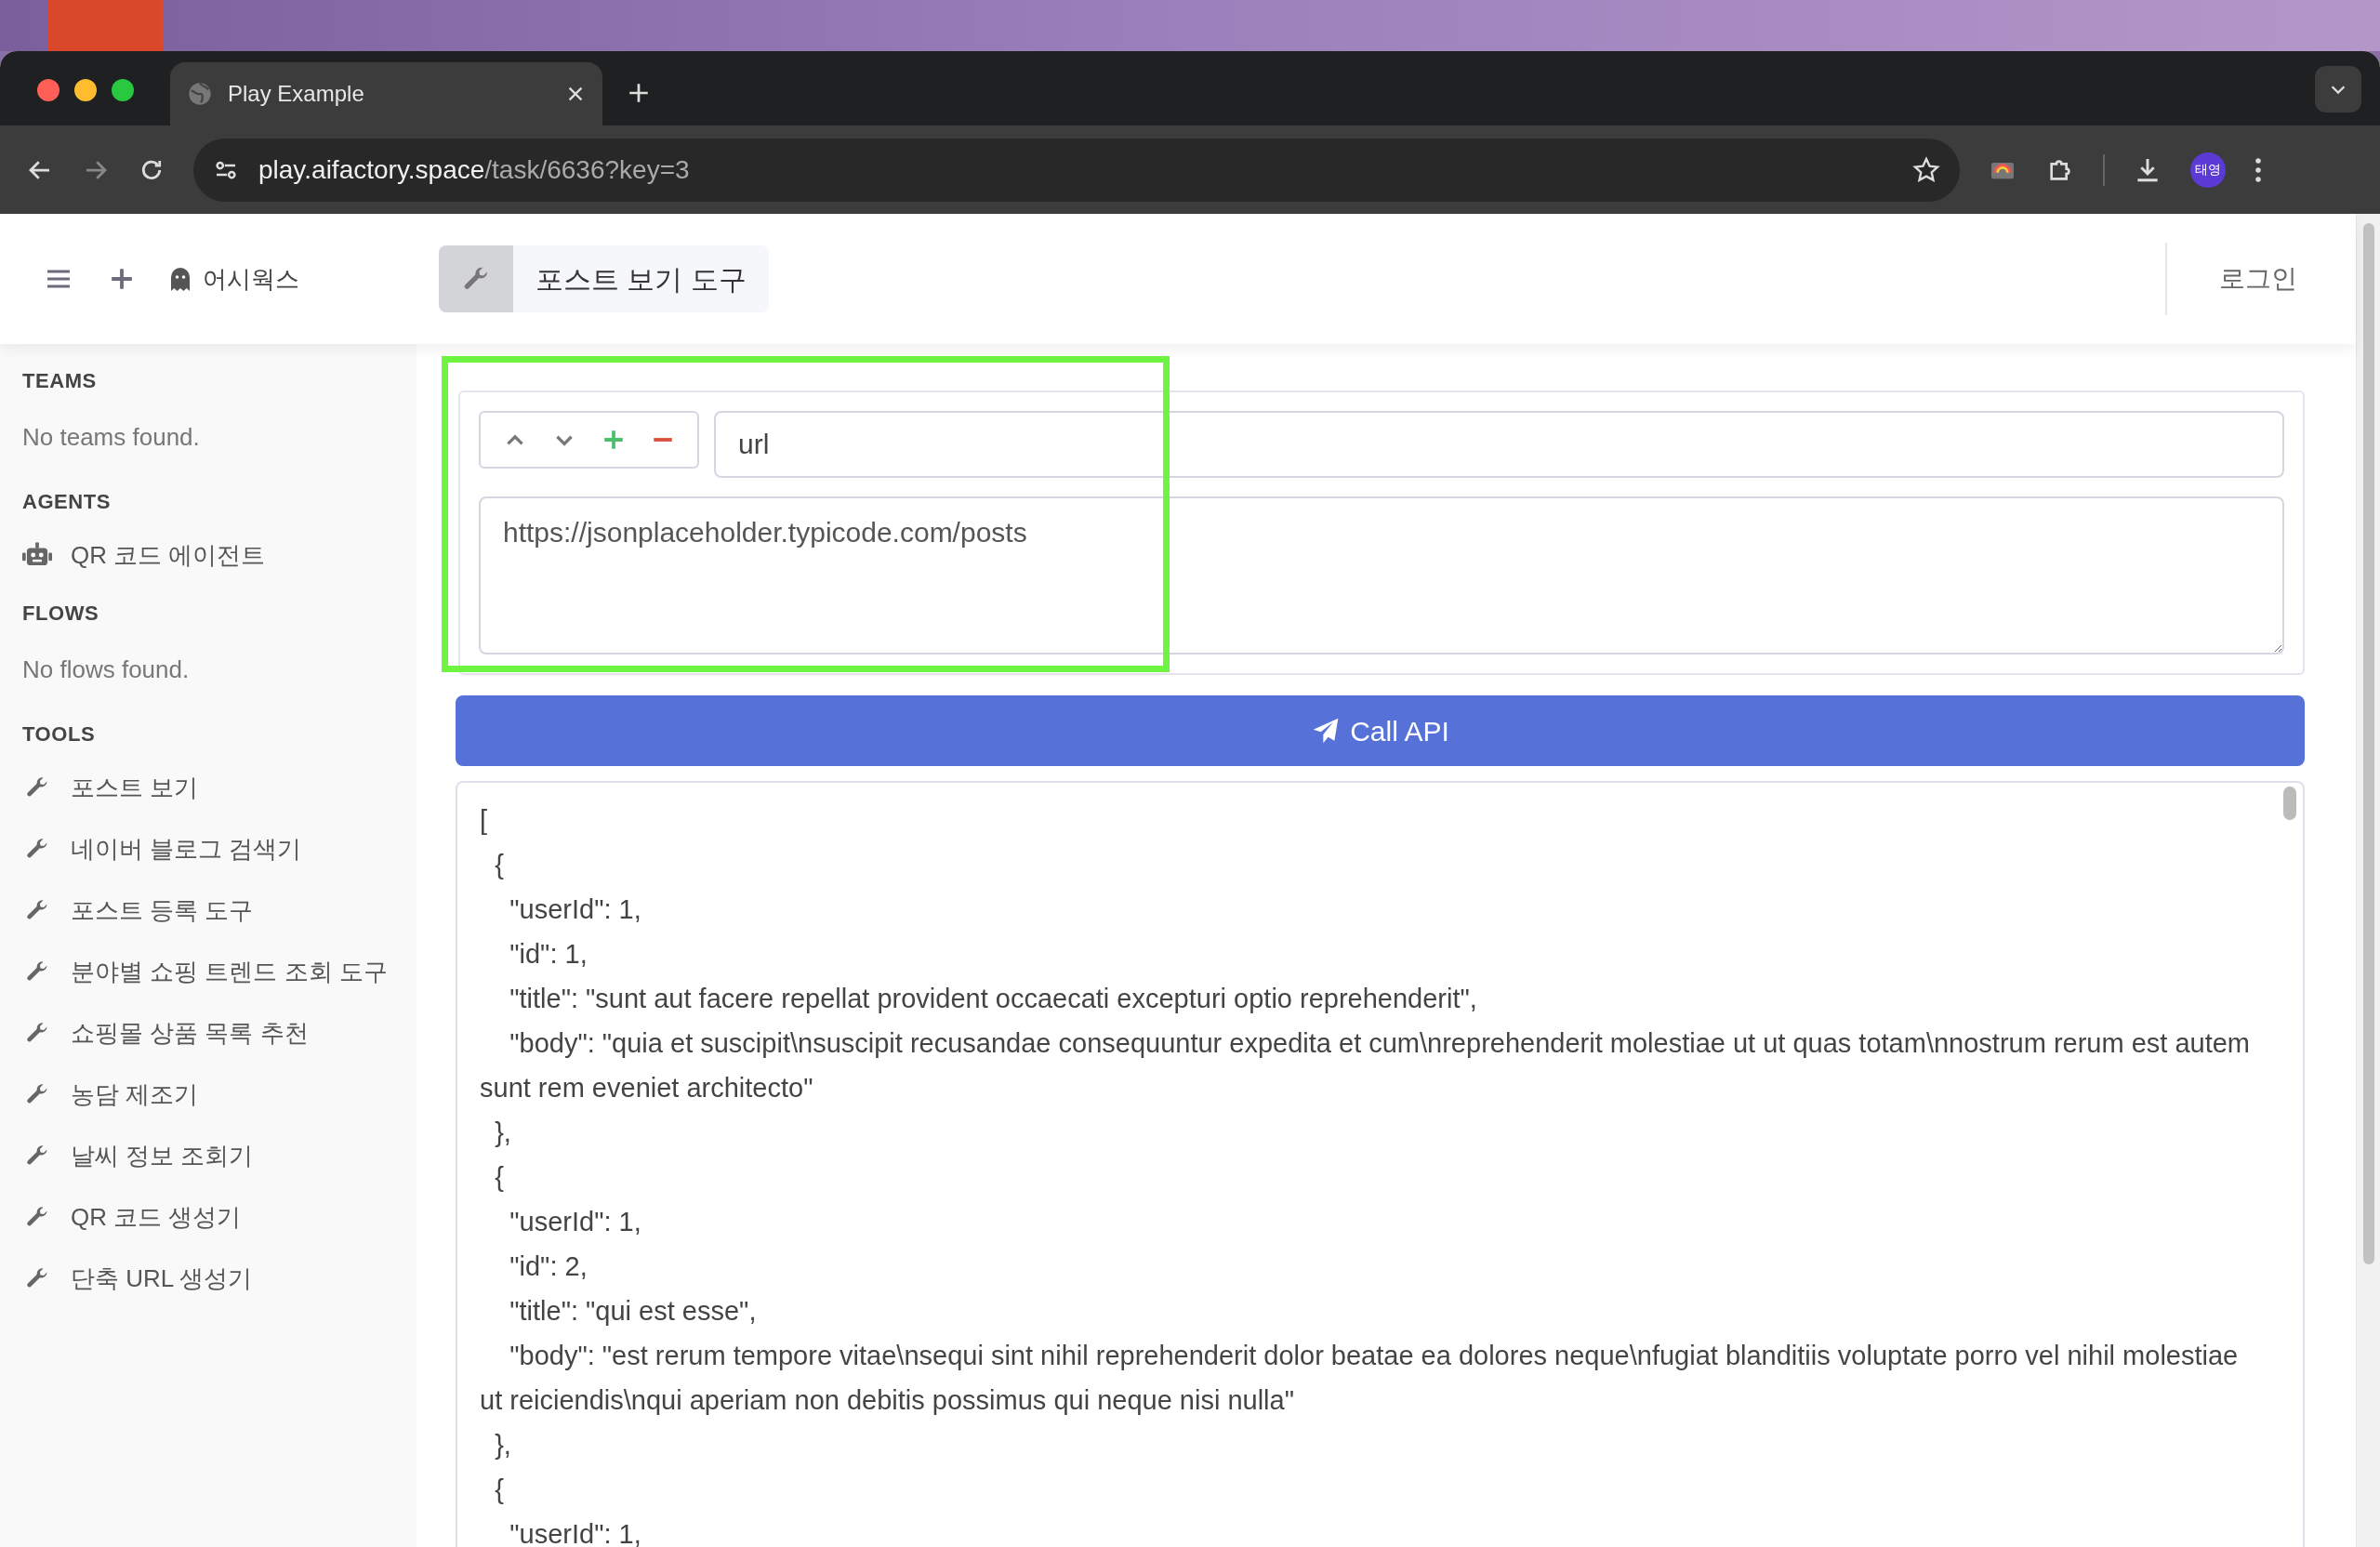 This screenshot has height=1547, width=2380. What do you see at coordinates (251, 279) in the screenshot?
I see `workspace-name: 어시웍스` at bounding box center [251, 279].